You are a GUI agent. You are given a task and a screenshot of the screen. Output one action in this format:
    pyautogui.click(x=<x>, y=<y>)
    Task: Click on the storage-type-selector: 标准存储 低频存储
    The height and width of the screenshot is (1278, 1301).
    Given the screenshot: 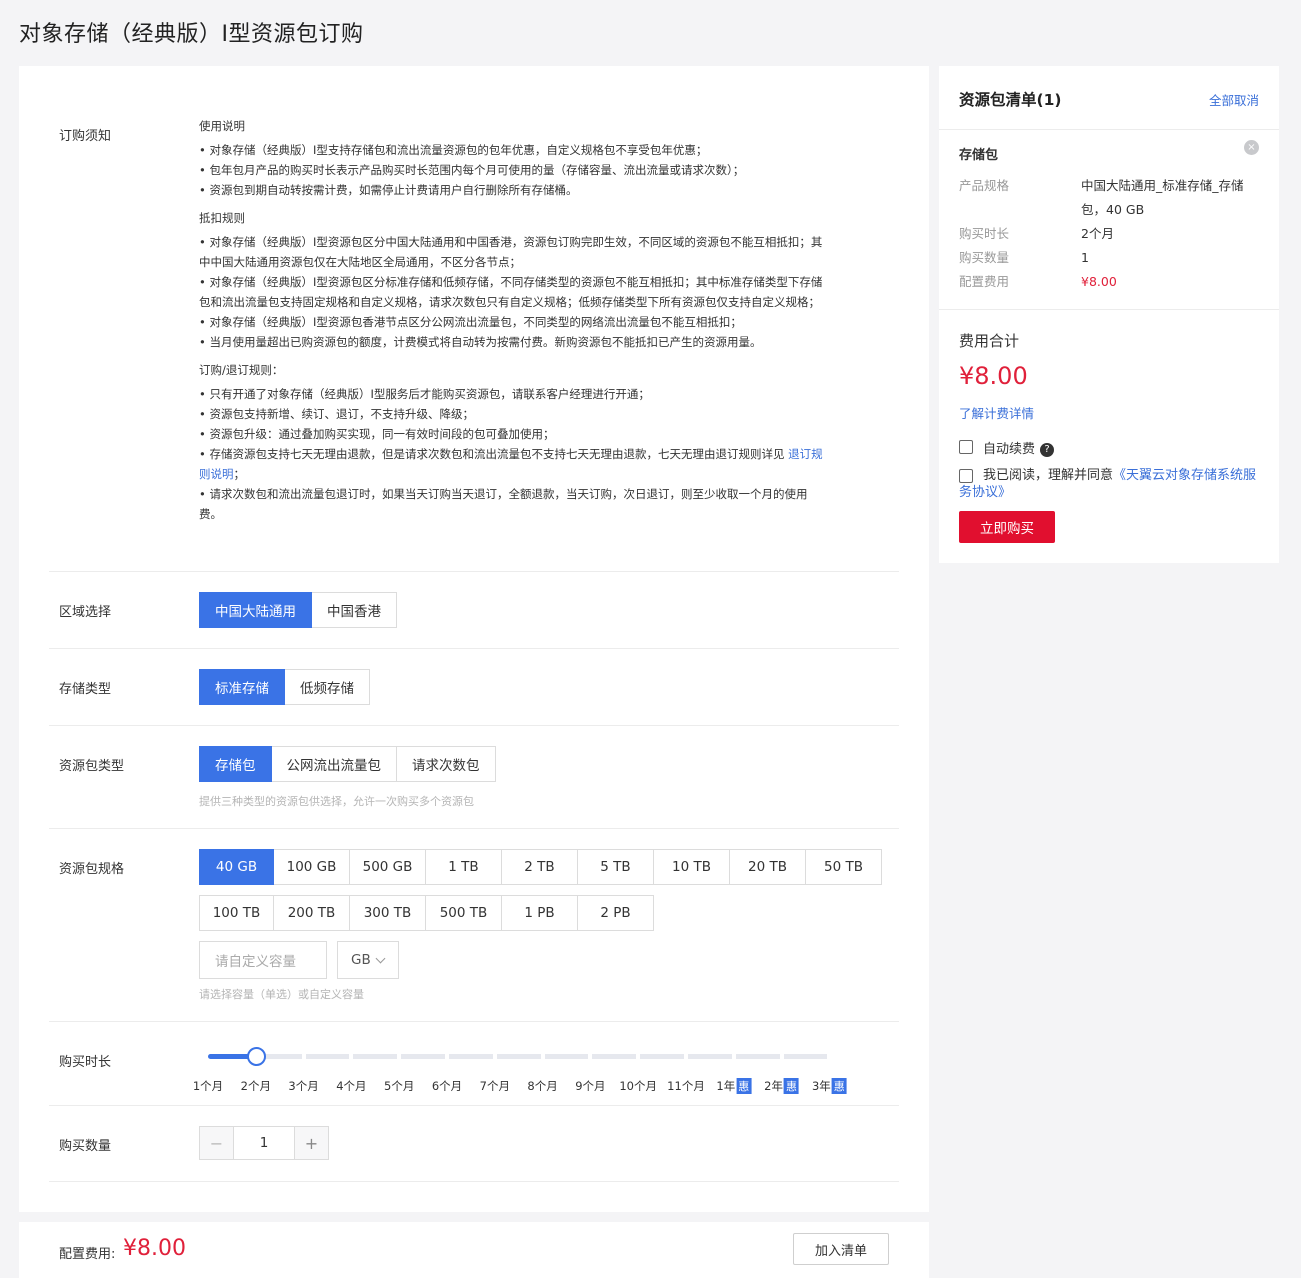 What is the action you would take?
    pyautogui.click(x=284, y=687)
    